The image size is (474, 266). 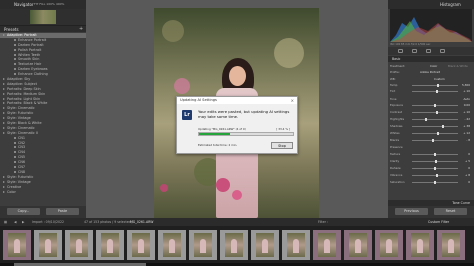 What do you see at coordinates (411, 211) in the screenshot?
I see `previous-button: Previous` at bounding box center [411, 211].